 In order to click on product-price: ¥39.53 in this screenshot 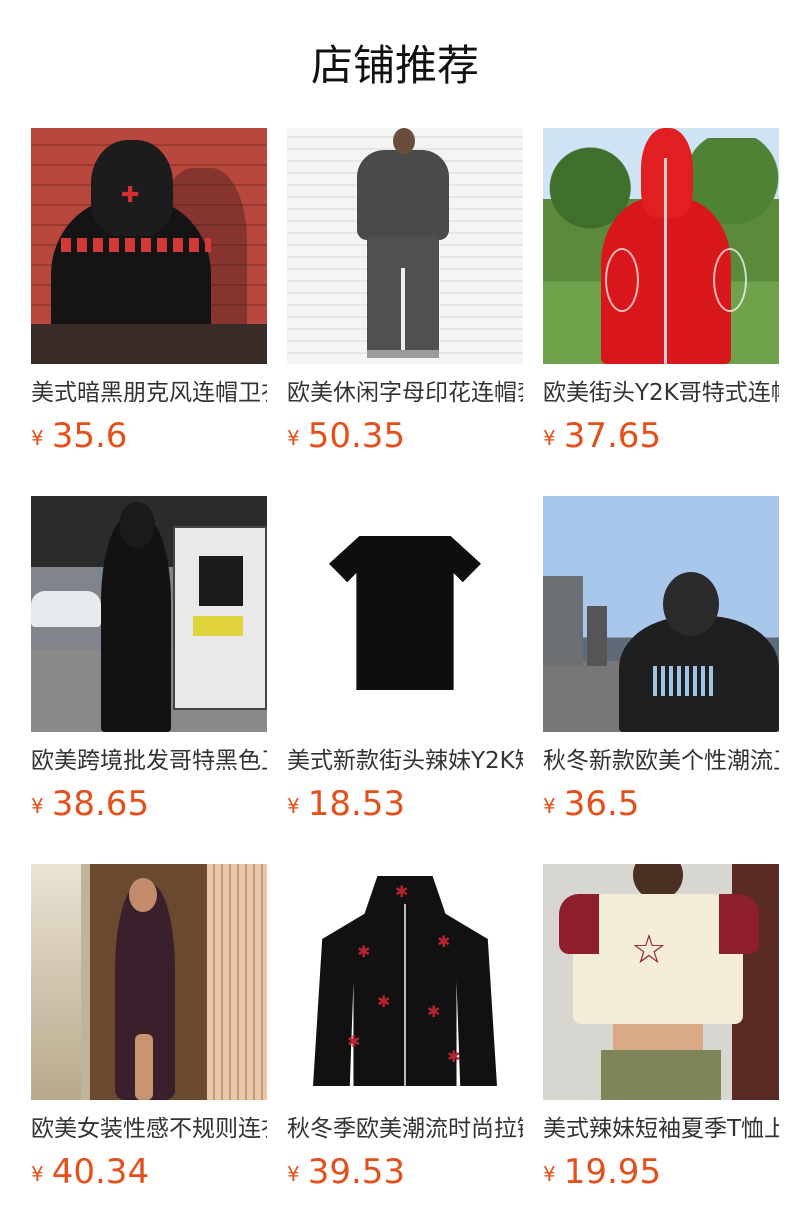, I will do `click(405, 1172)`.